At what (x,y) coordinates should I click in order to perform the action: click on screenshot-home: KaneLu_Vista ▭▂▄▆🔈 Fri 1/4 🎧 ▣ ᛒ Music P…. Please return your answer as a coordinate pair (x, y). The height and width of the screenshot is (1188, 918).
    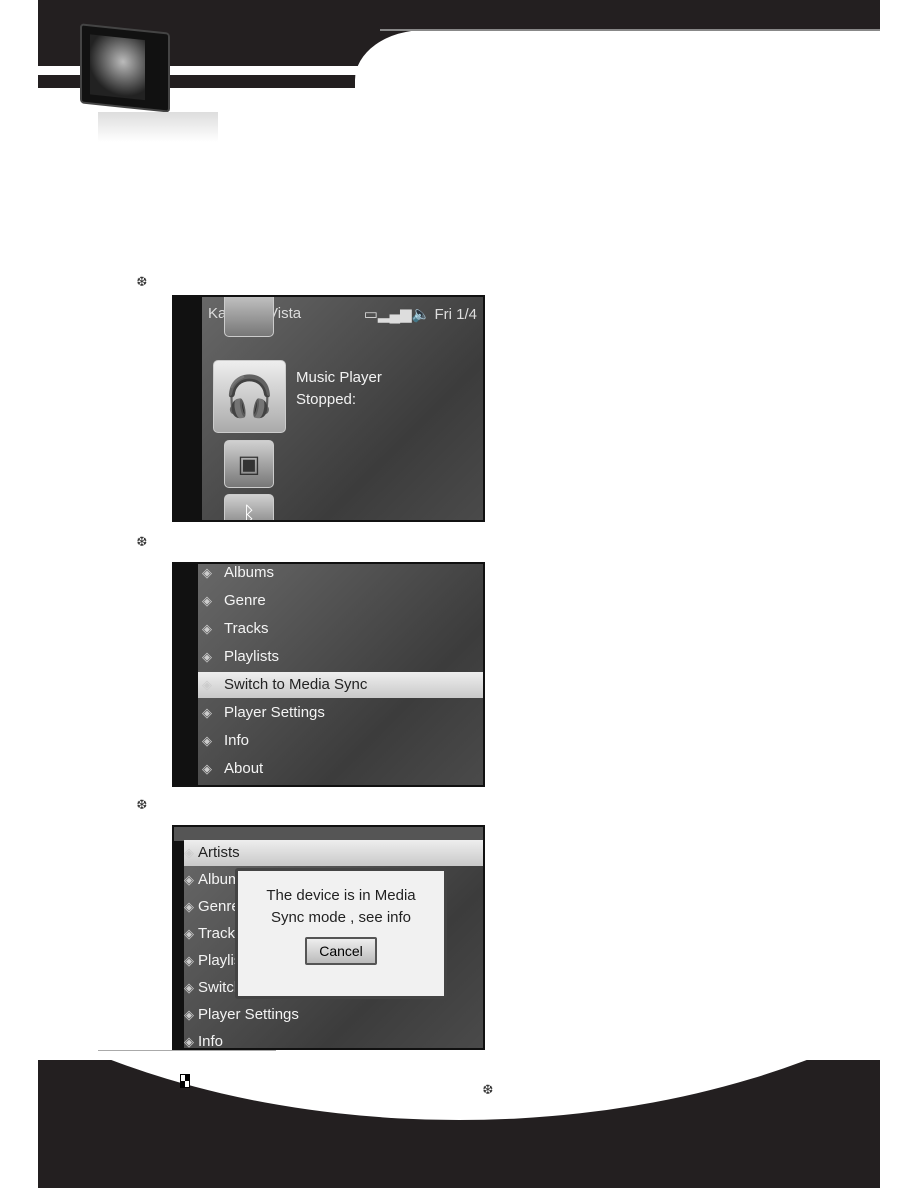
    Looking at the image, I should click on (328, 408).